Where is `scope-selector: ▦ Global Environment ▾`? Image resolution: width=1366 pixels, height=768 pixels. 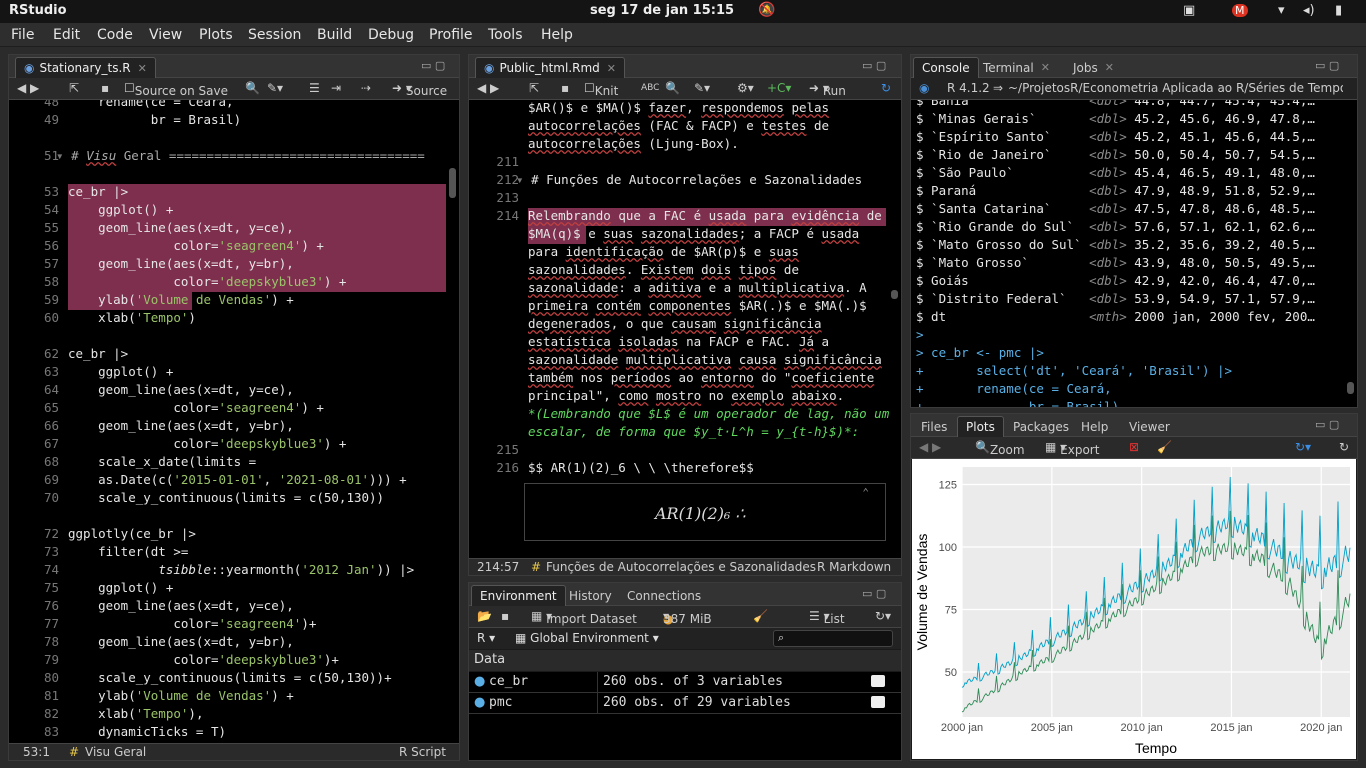 scope-selector: ▦ Global Environment ▾ is located at coordinates (587, 638).